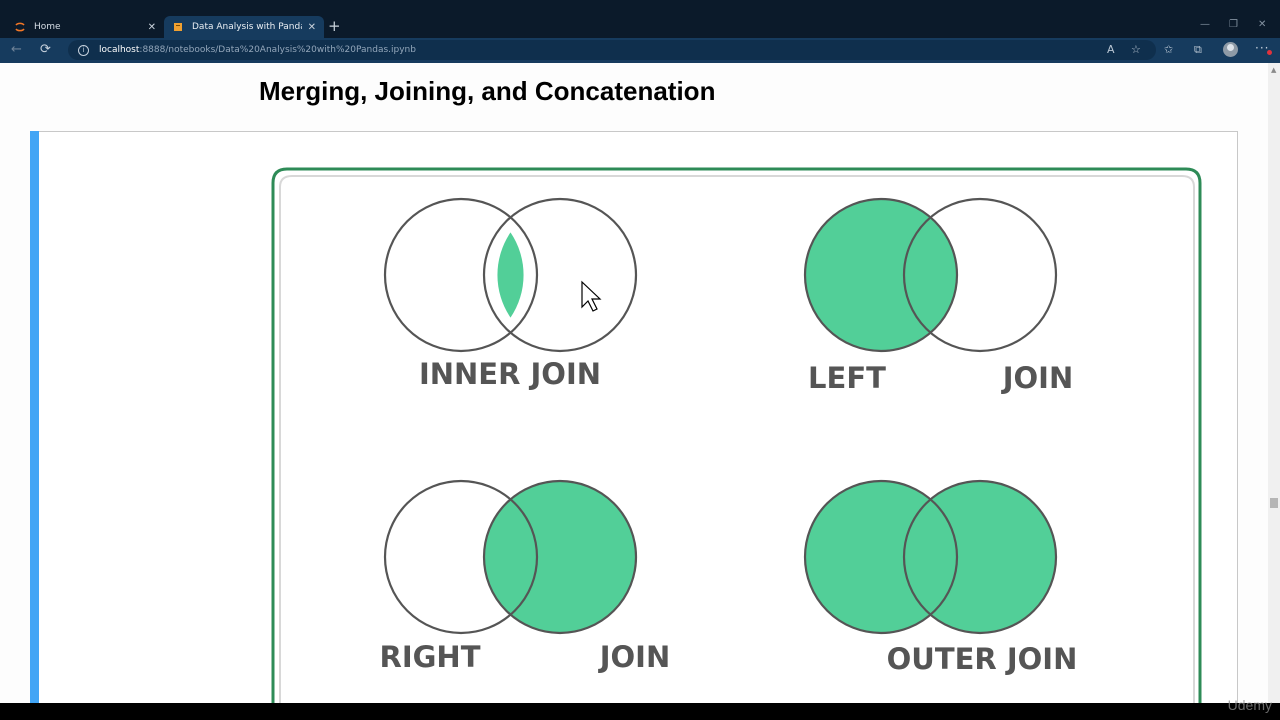 This screenshot has width=1280, height=720. What do you see at coordinates (847, 378) in the screenshot?
I see `left-join-label-1: LEFT` at bounding box center [847, 378].